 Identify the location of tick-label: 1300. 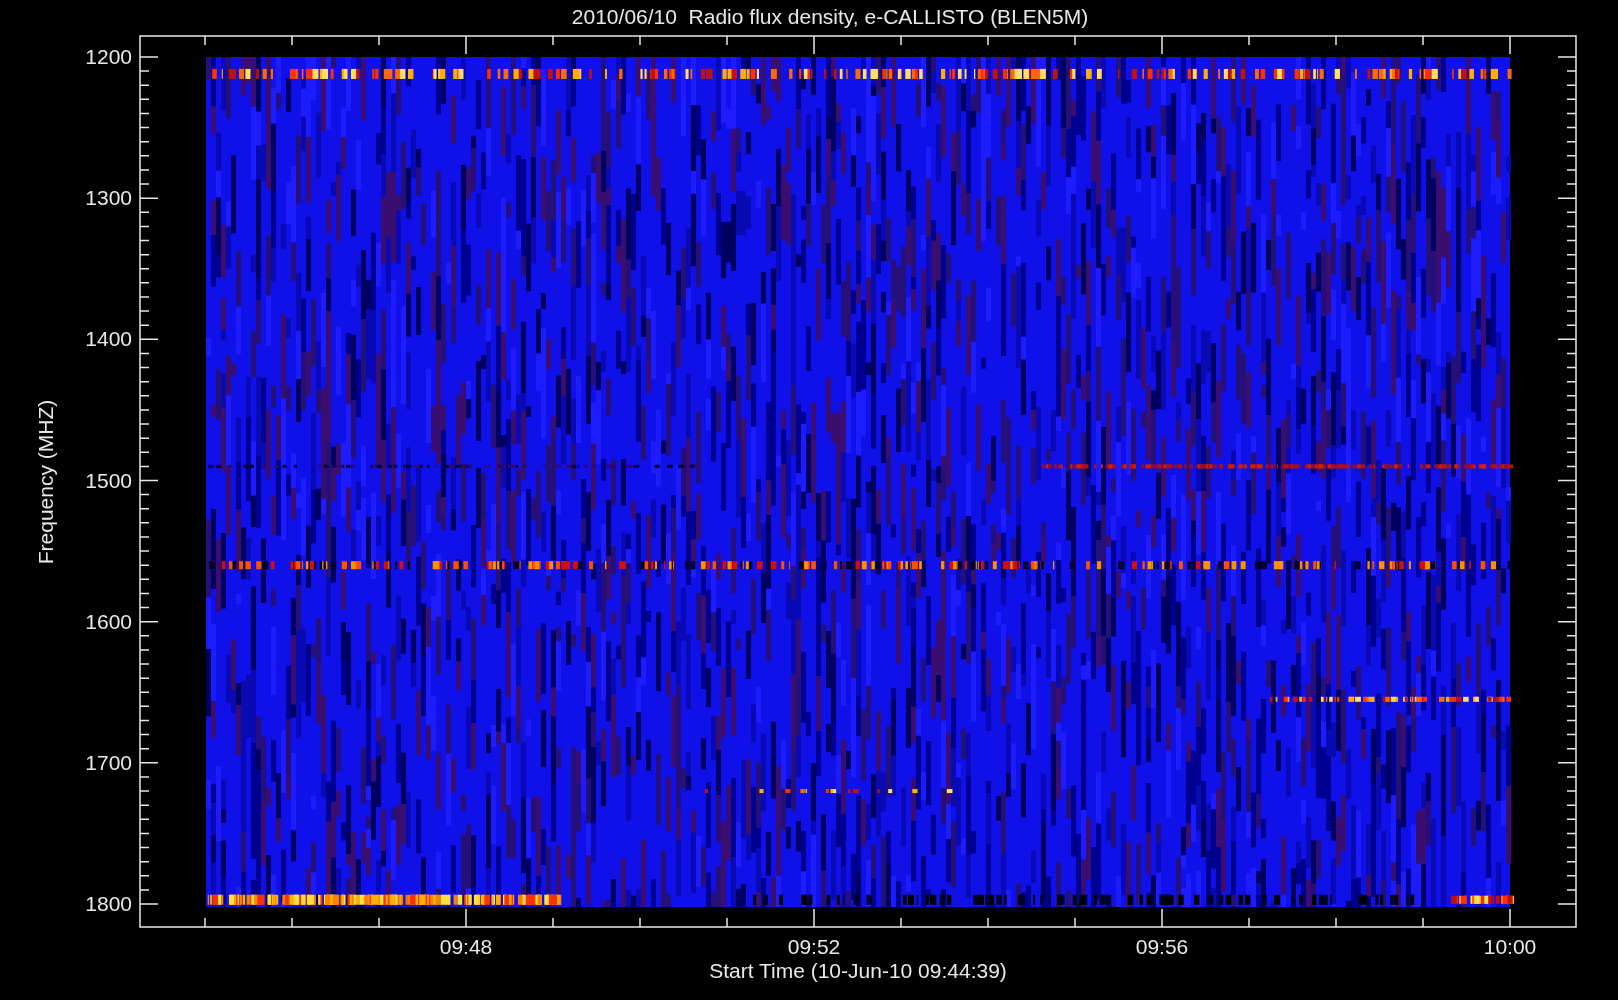
(108, 198).